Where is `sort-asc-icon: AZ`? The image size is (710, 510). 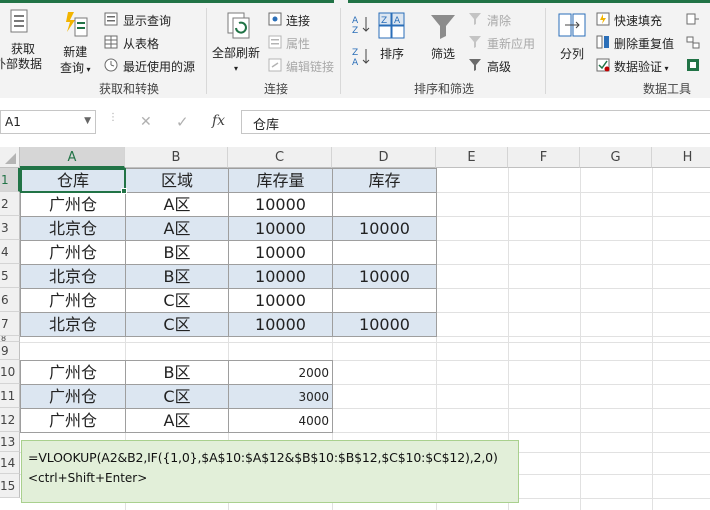 sort-asc-icon: AZ is located at coordinates (362, 25).